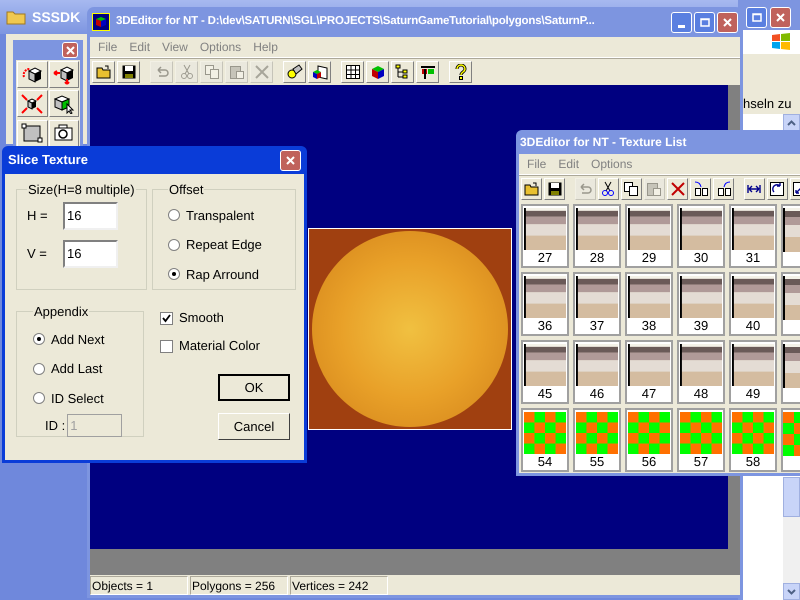 This screenshot has width=800, height=600. I want to click on texture-tile: 27, so click(545, 236).